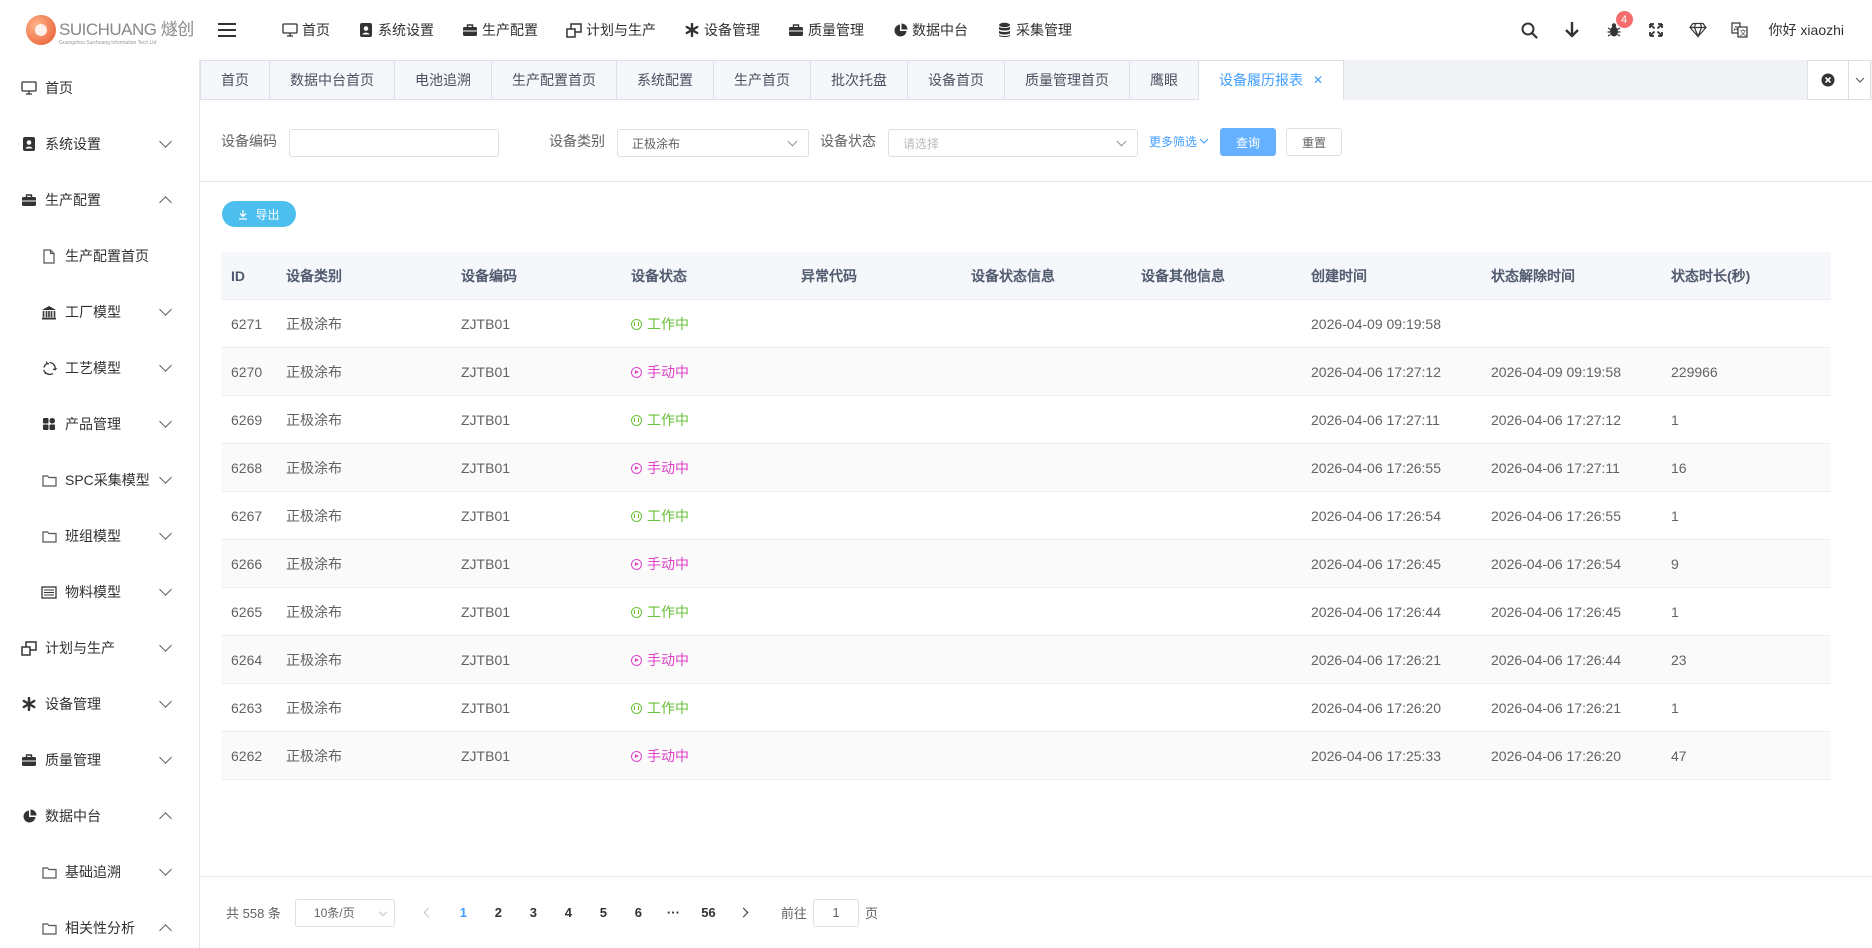 The image size is (1872, 948). Describe the element at coordinates (99, 424) in the screenshot. I see `sidebar-item-6: 产品管理` at that location.